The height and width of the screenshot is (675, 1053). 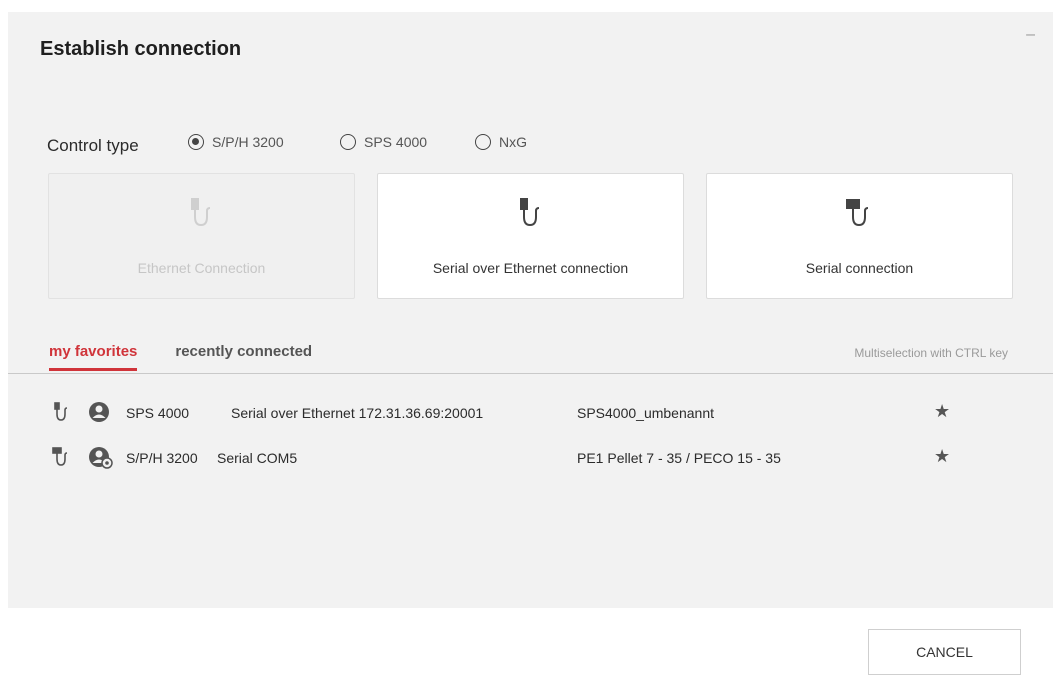 What do you see at coordinates (530, 268) in the screenshot?
I see `card-label: Serial over Ethernet connection` at bounding box center [530, 268].